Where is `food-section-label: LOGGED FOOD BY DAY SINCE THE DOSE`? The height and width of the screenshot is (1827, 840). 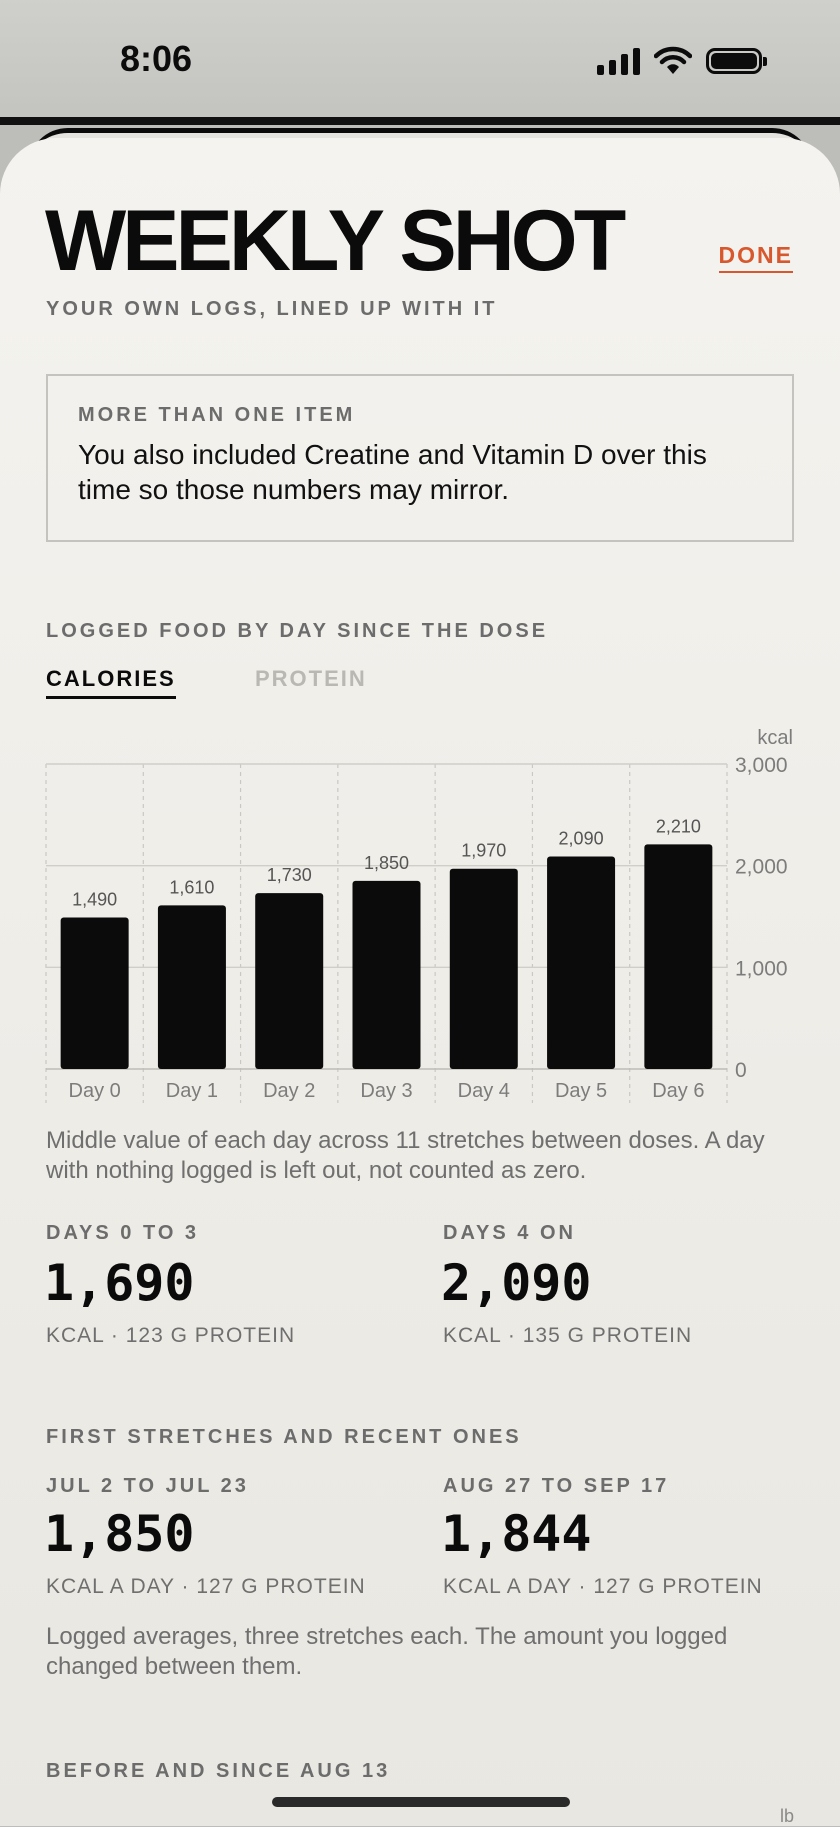
food-section-label: LOGGED FOOD BY DAY SINCE THE DOSE is located at coordinates (297, 631).